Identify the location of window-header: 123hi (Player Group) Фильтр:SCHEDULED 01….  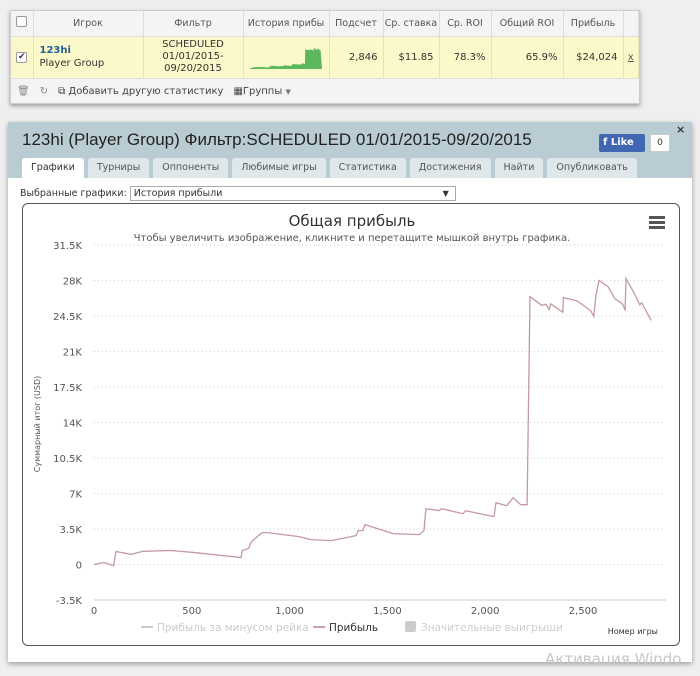
(350, 150).